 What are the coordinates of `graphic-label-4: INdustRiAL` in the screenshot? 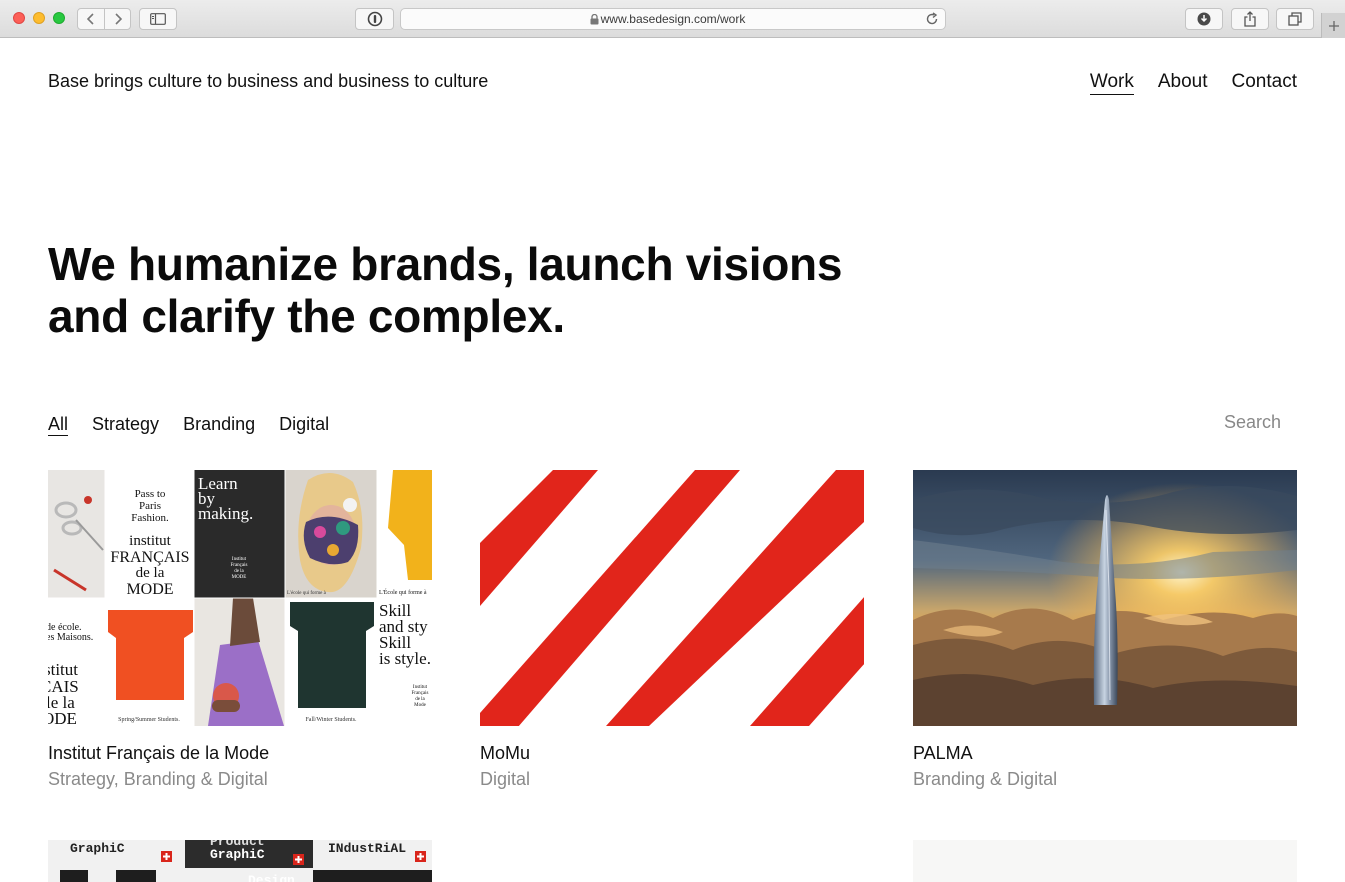 It's located at (367, 848).